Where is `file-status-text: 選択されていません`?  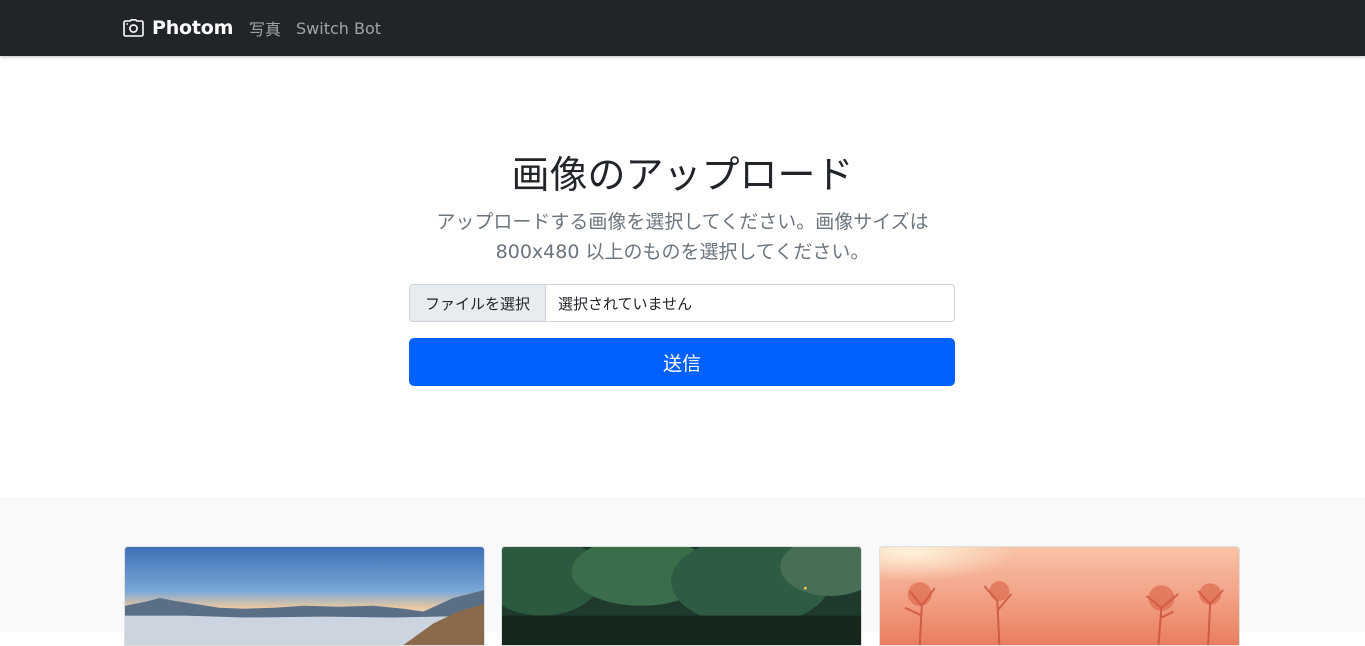 file-status-text: 選択されていません is located at coordinates (625, 303).